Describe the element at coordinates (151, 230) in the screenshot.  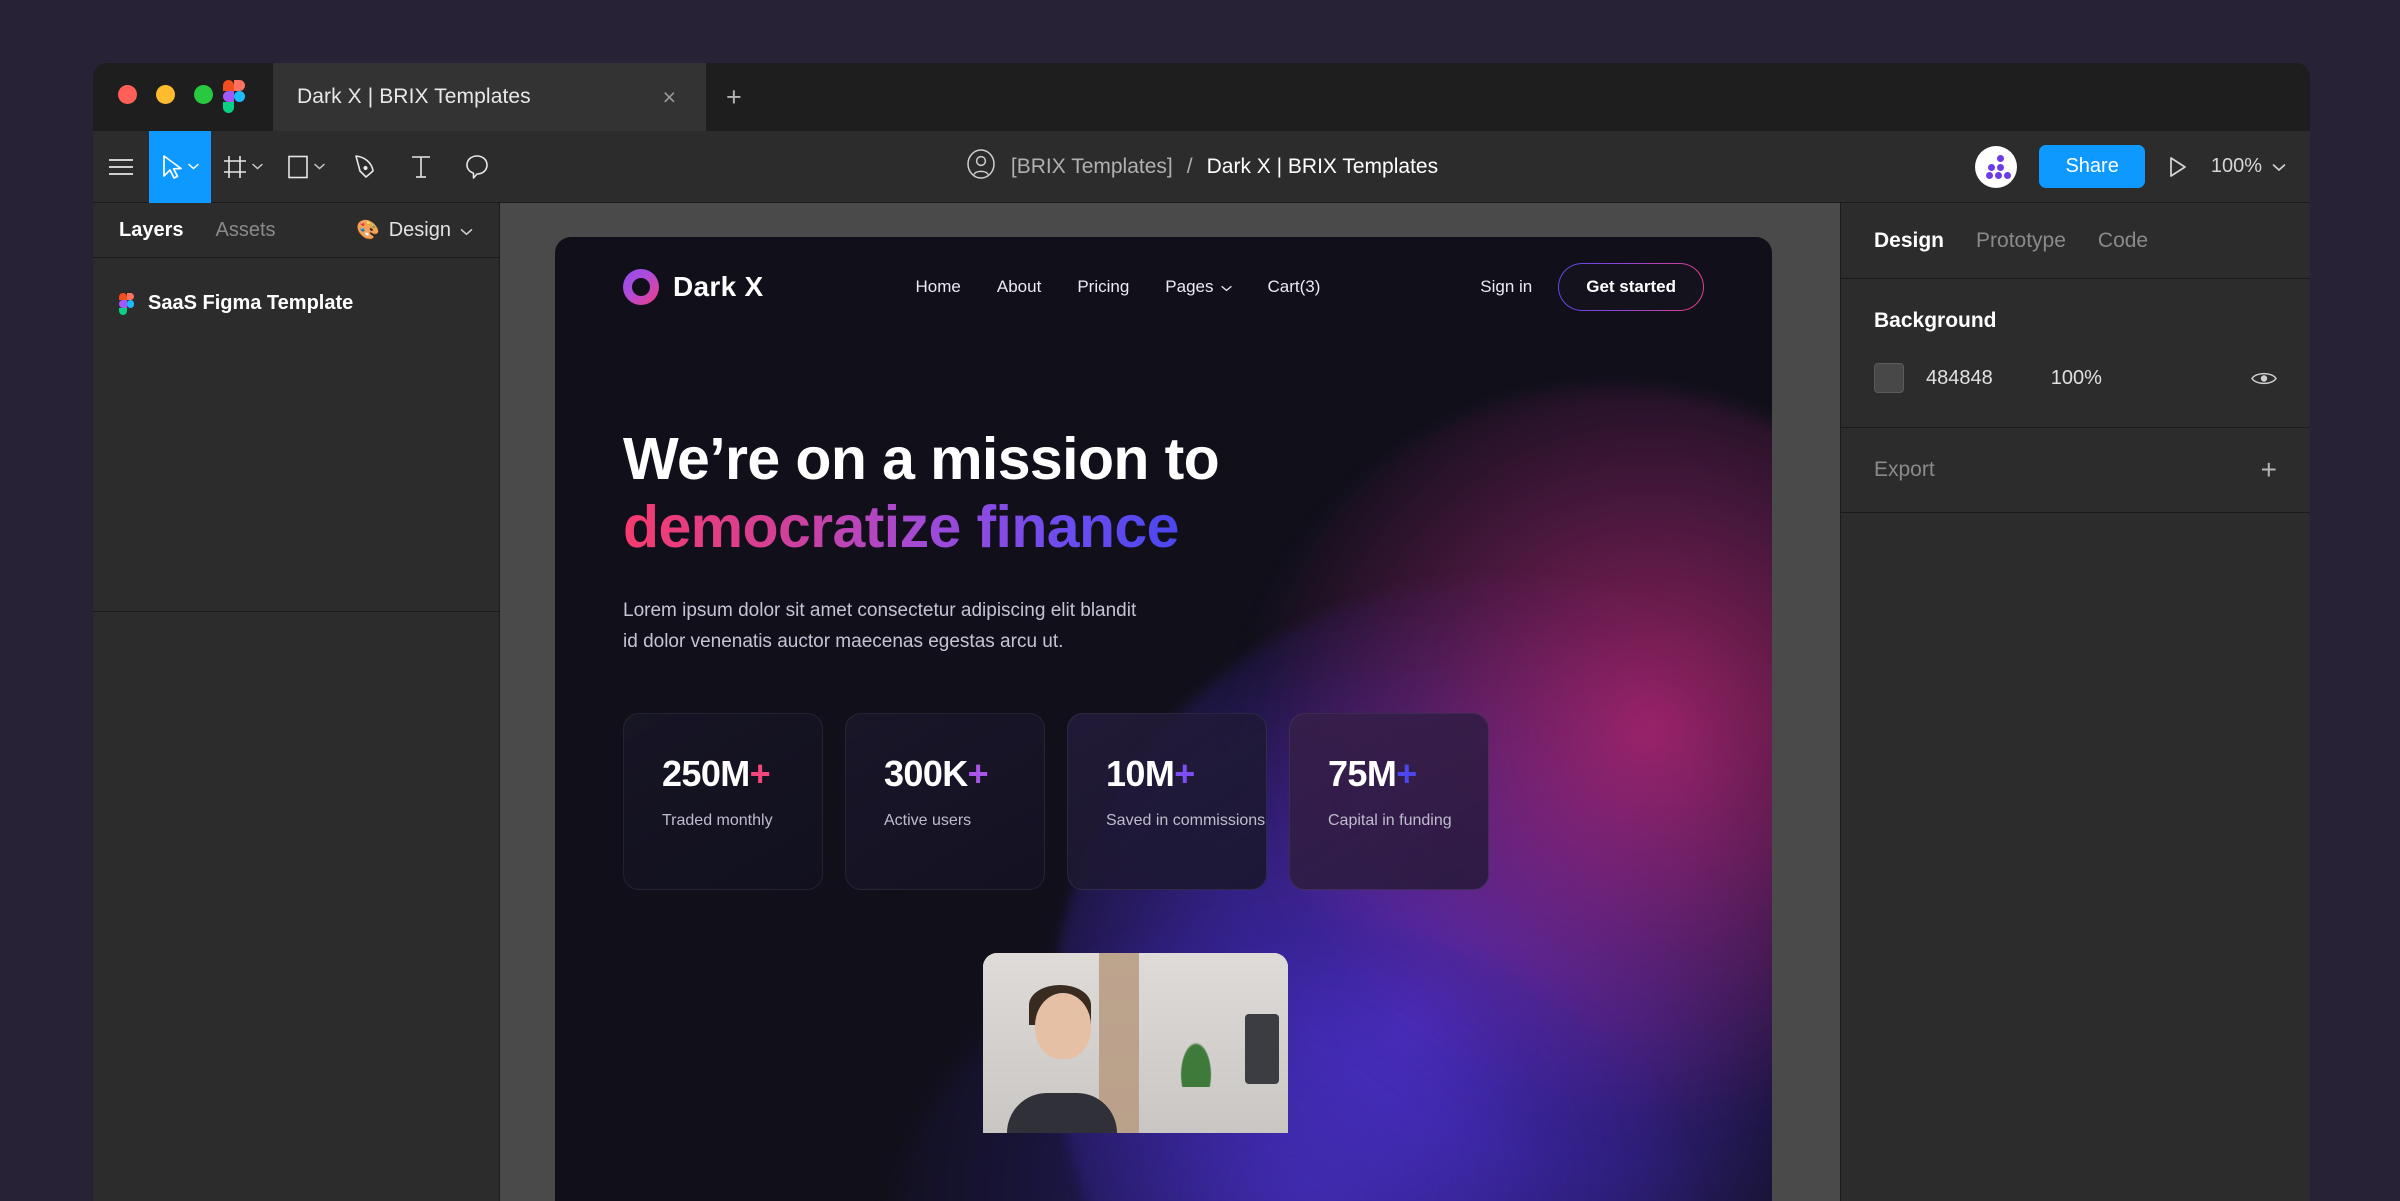
I see `tab-layers: Layers` at that location.